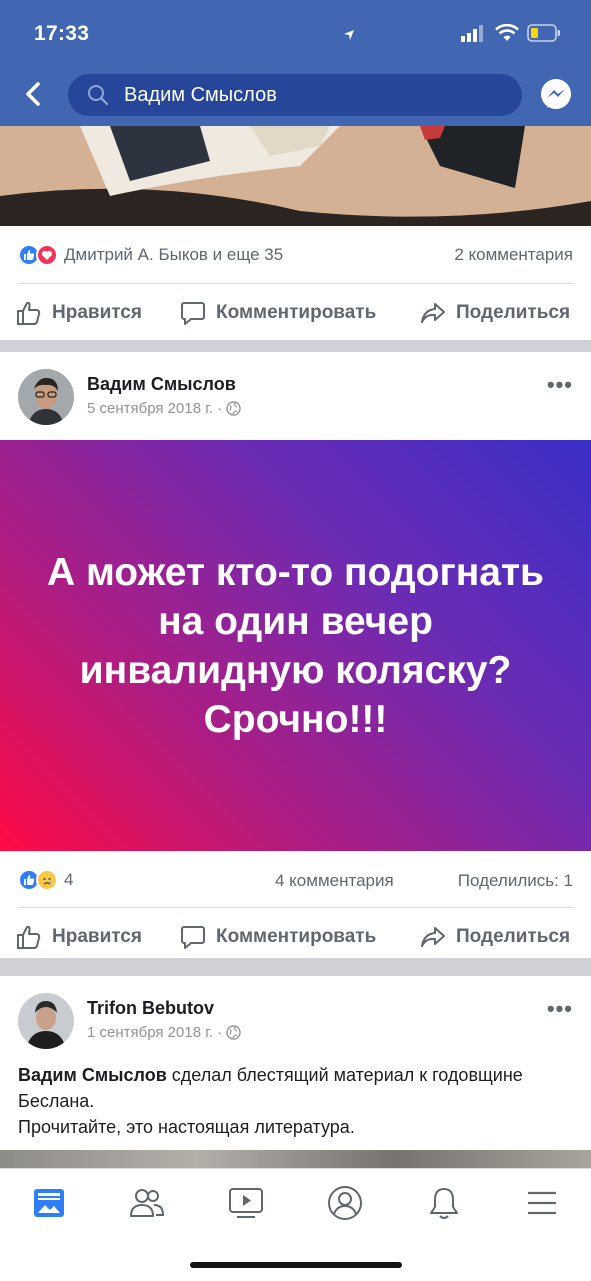 The height and width of the screenshot is (1281, 591). Describe the element at coordinates (507, 32) in the screenshot. I see `wifi-icon` at that location.